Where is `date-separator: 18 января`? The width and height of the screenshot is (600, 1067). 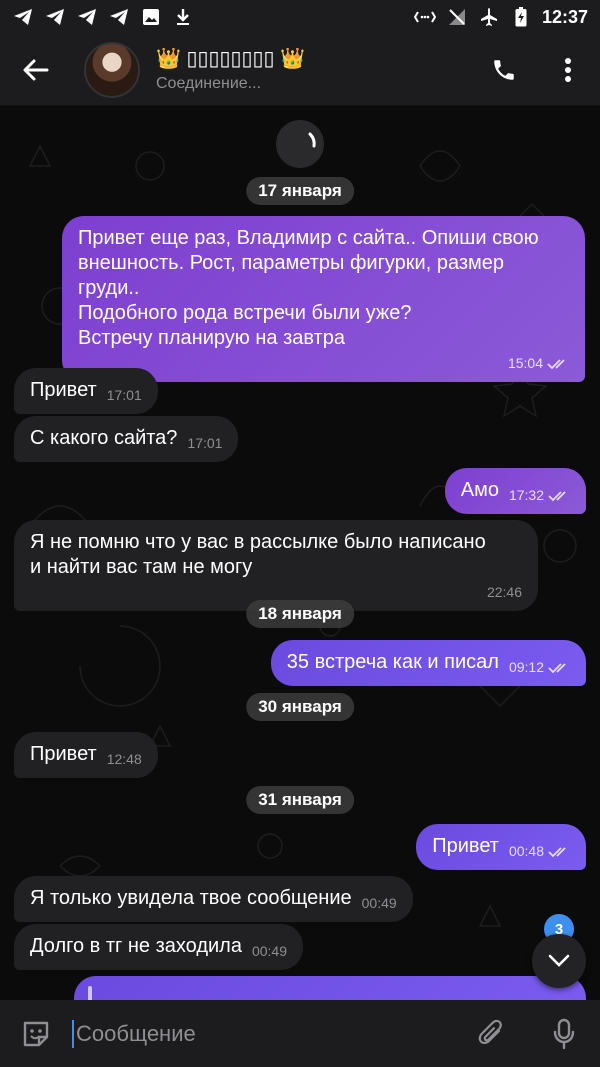 date-separator: 18 января is located at coordinates (300, 614).